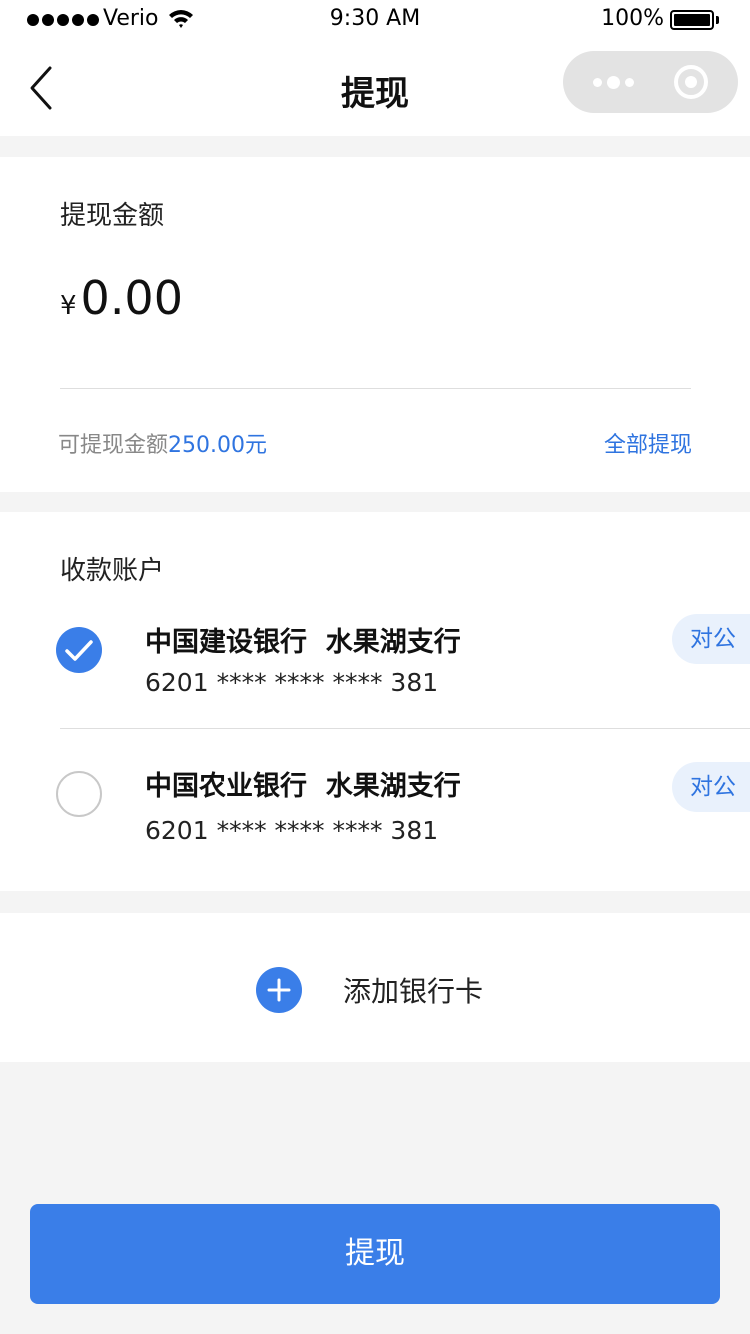 The width and height of the screenshot is (750, 1334). What do you see at coordinates (375, 20) in the screenshot?
I see `status-bar: Verio 9:30 AM 100%` at bounding box center [375, 20].